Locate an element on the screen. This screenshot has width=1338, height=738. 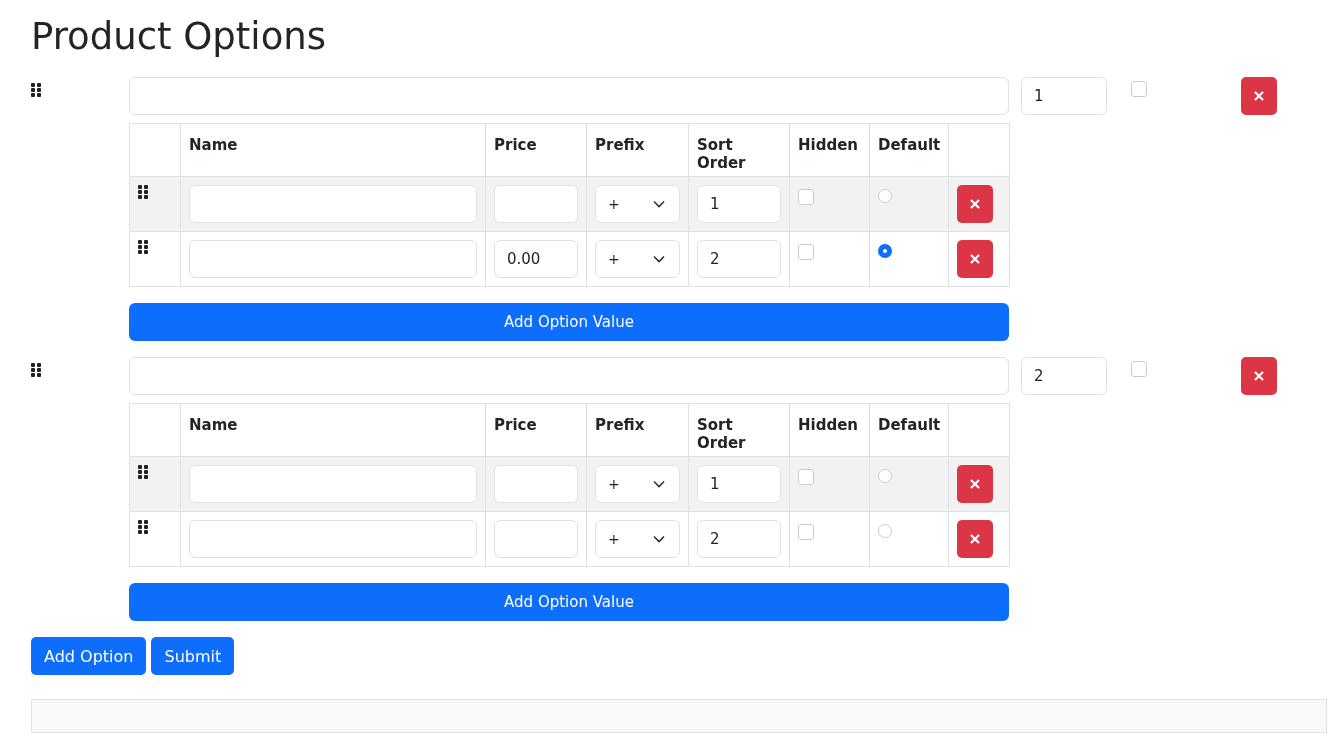
price-field: 0.00 is located at coordinates (536, 259).